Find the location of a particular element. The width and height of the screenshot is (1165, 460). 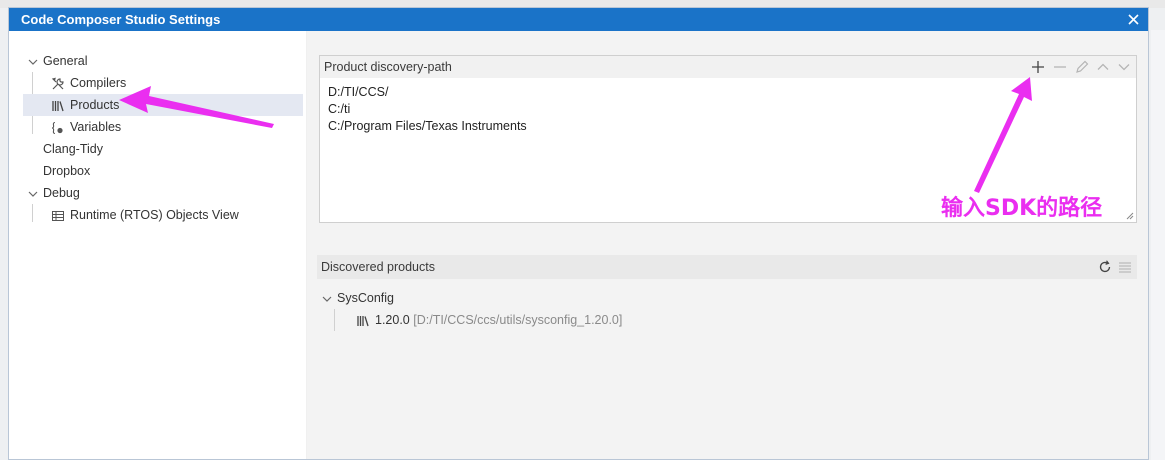

annotation-arrow-to-add-button is located at coordinates (1003, 135).